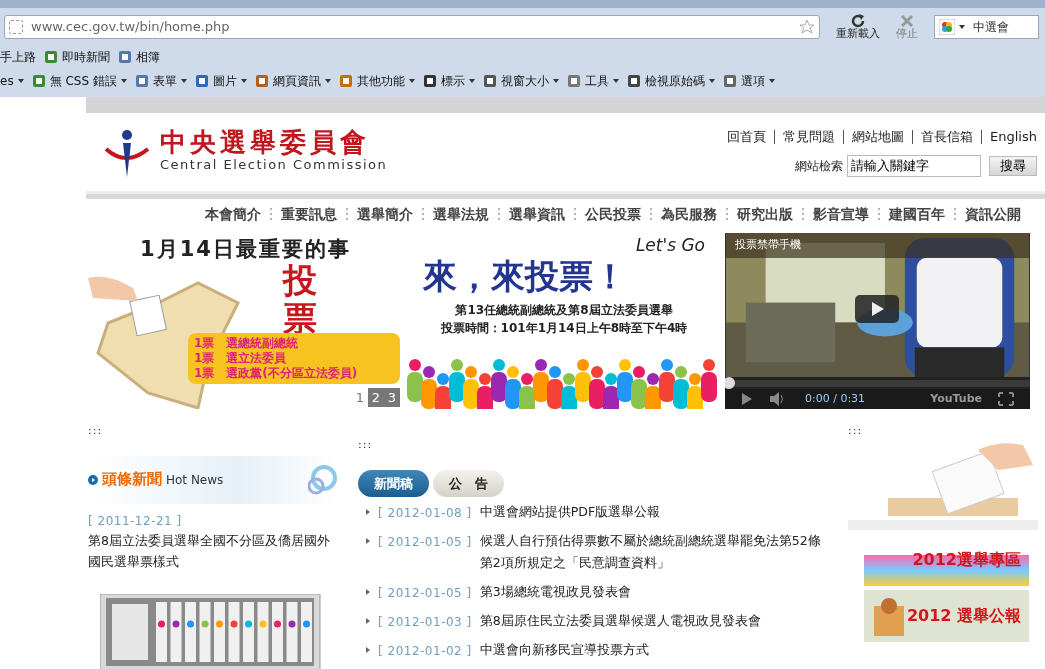 The image size is (1045, 669). What do you see at coordinates (323, 479) in the screenshot?
I see `rings-icon` at bounding box center [323, 479].